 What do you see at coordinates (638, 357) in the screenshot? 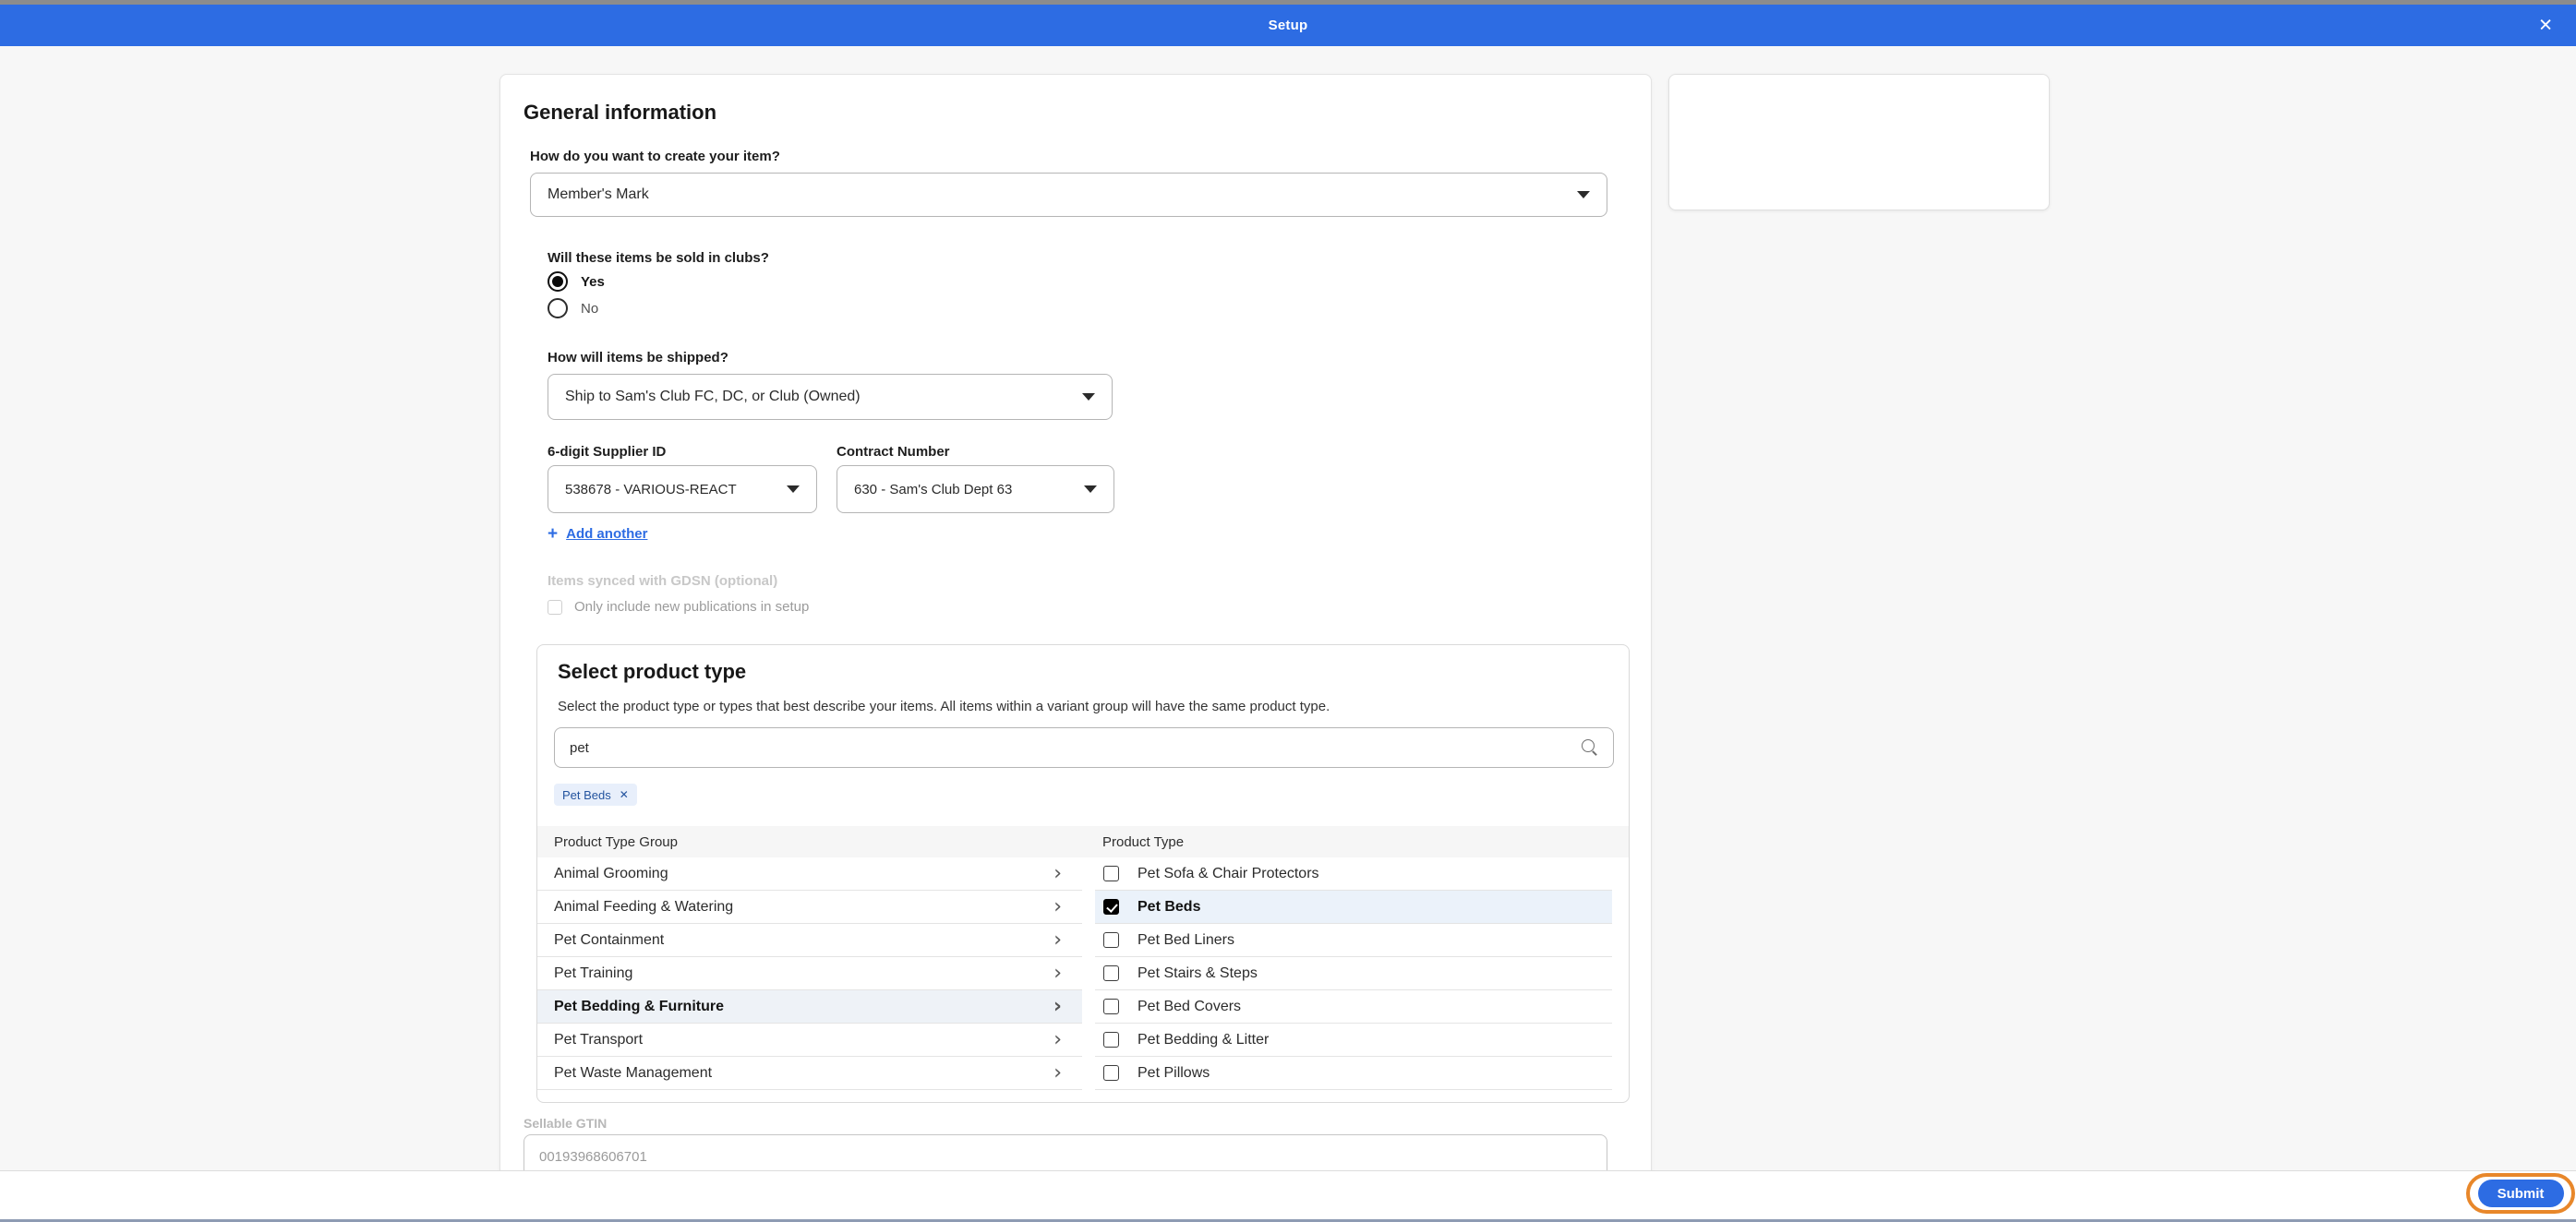
I see `shipping-question-label: How will items be shipped?` at bounding box center [638, 357].